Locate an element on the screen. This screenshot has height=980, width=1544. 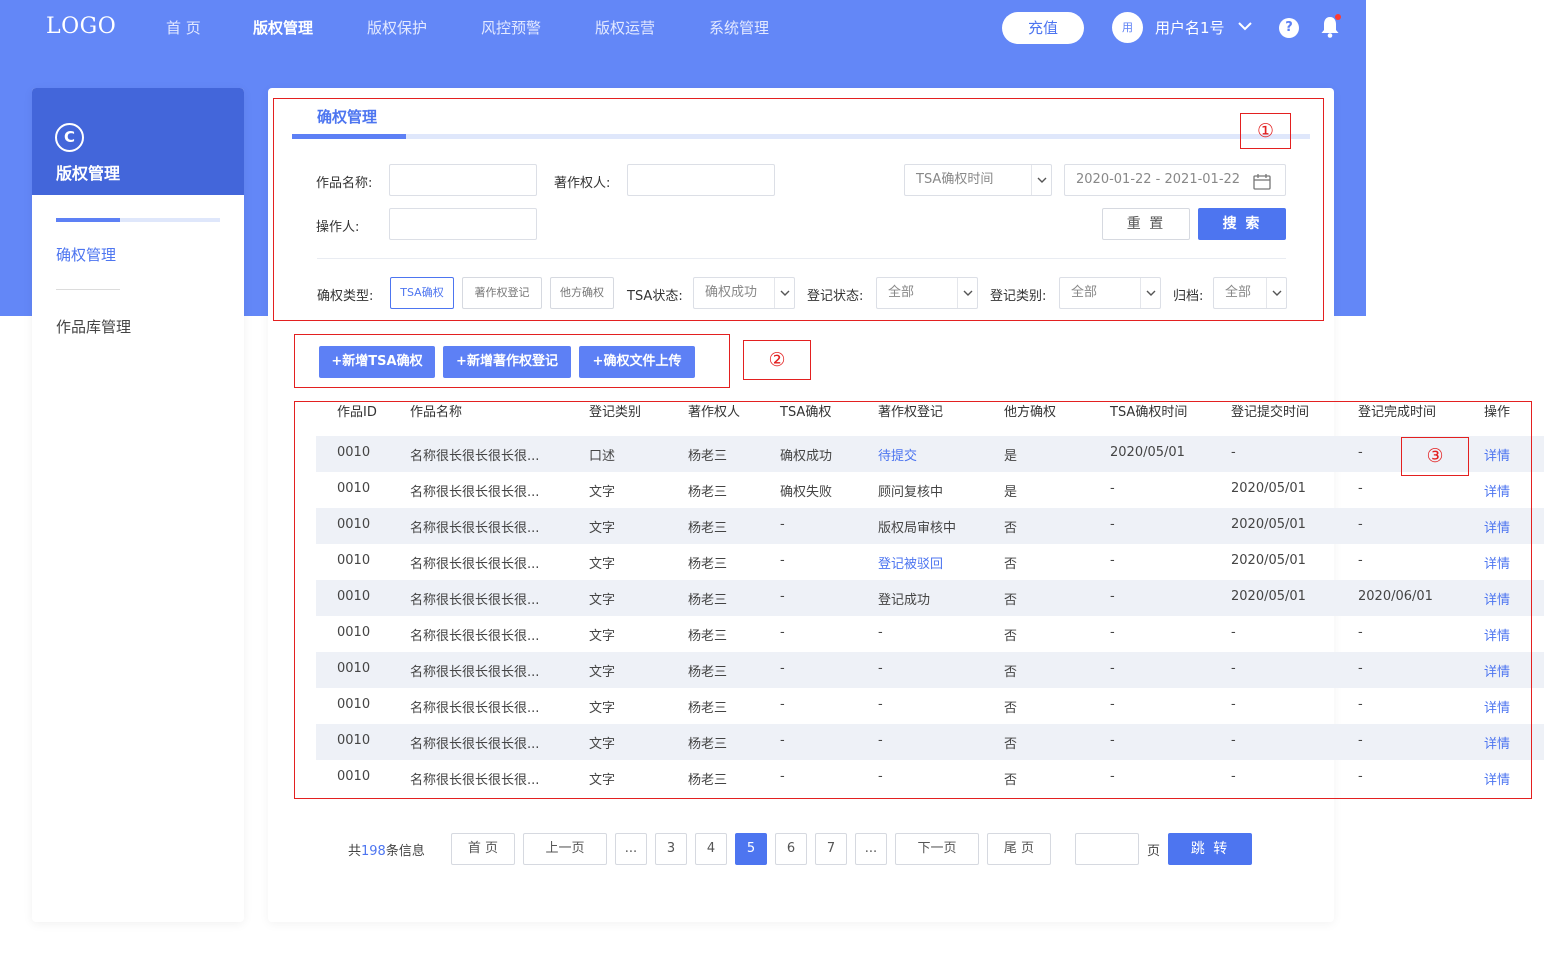
total-prefix: 共 is located at coordinates (355, 851).